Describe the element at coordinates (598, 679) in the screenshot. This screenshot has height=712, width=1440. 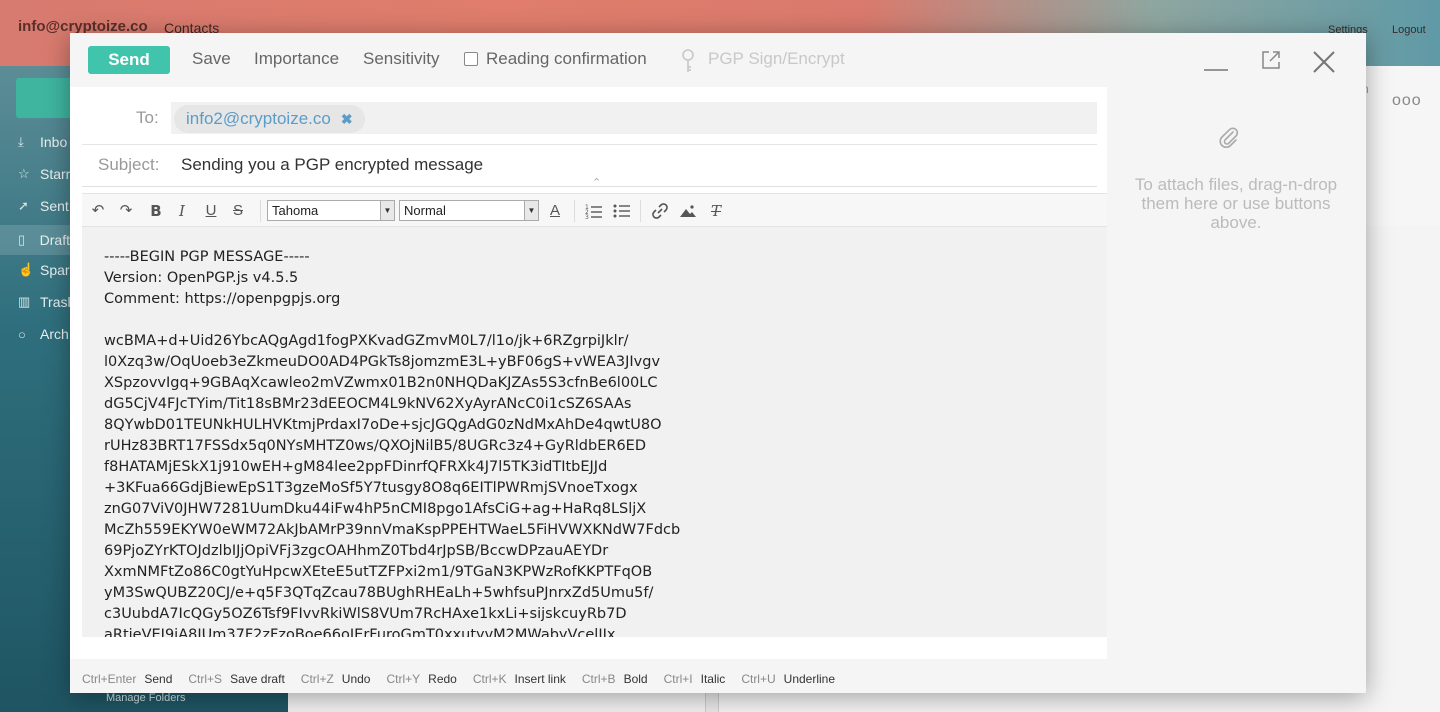
I see `shortcut-key: Ctrl+B` at that location.